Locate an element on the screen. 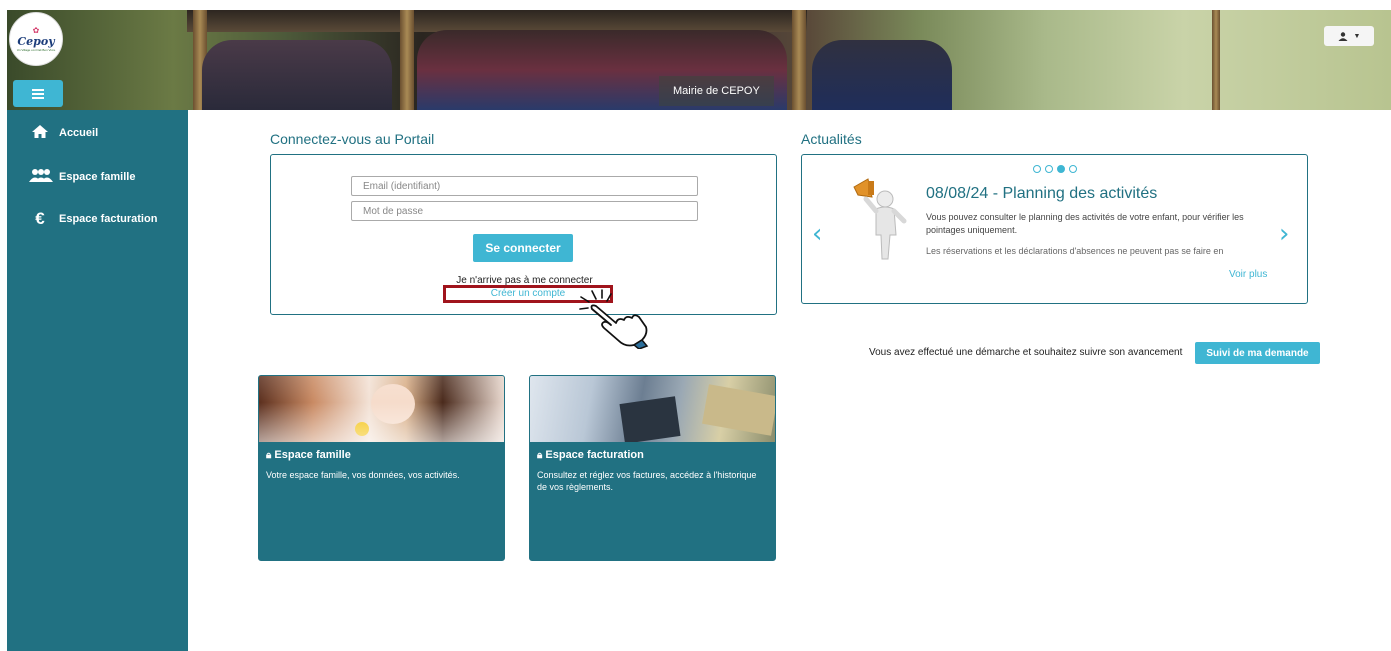 This screenshot has width=1391, height=651. banner-caption: Mairie de CEPOY is located at coordinates (716, 91).